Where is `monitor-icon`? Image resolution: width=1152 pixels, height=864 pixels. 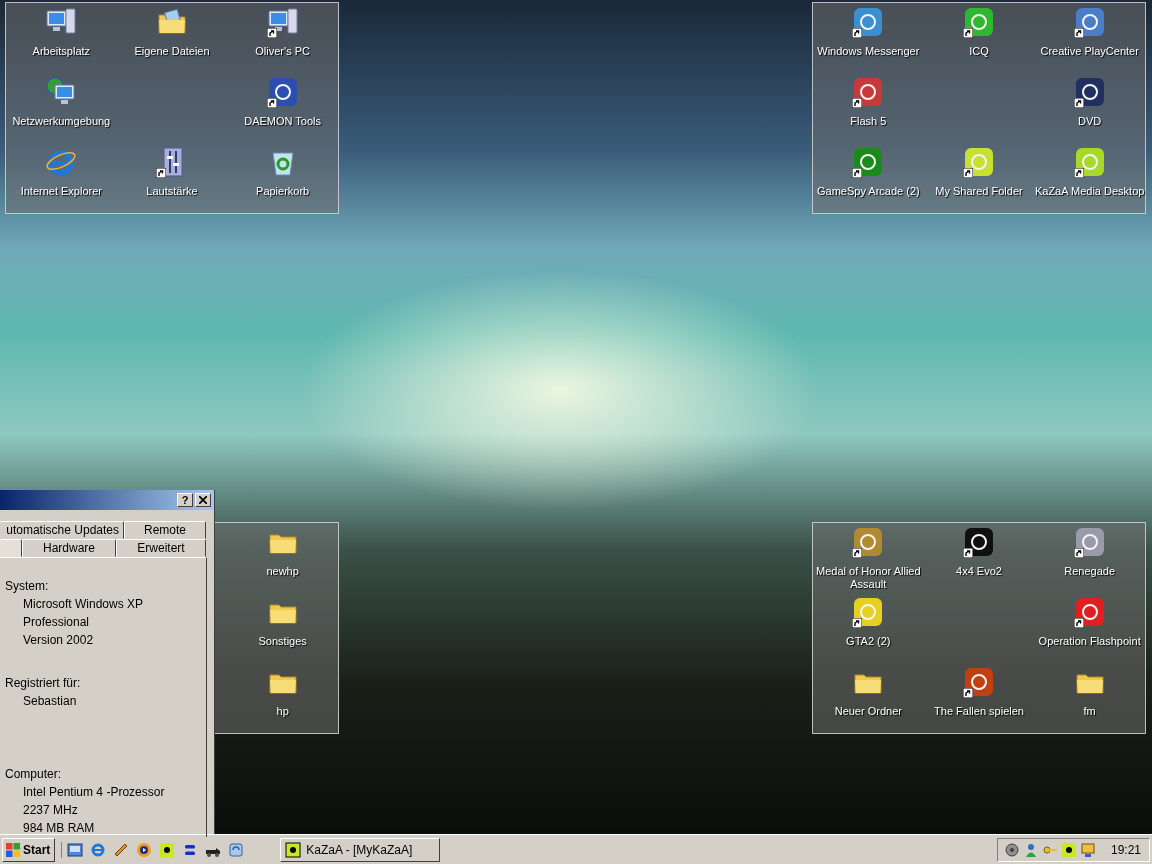 monitor-icon is located at coordinates (1087, 849).